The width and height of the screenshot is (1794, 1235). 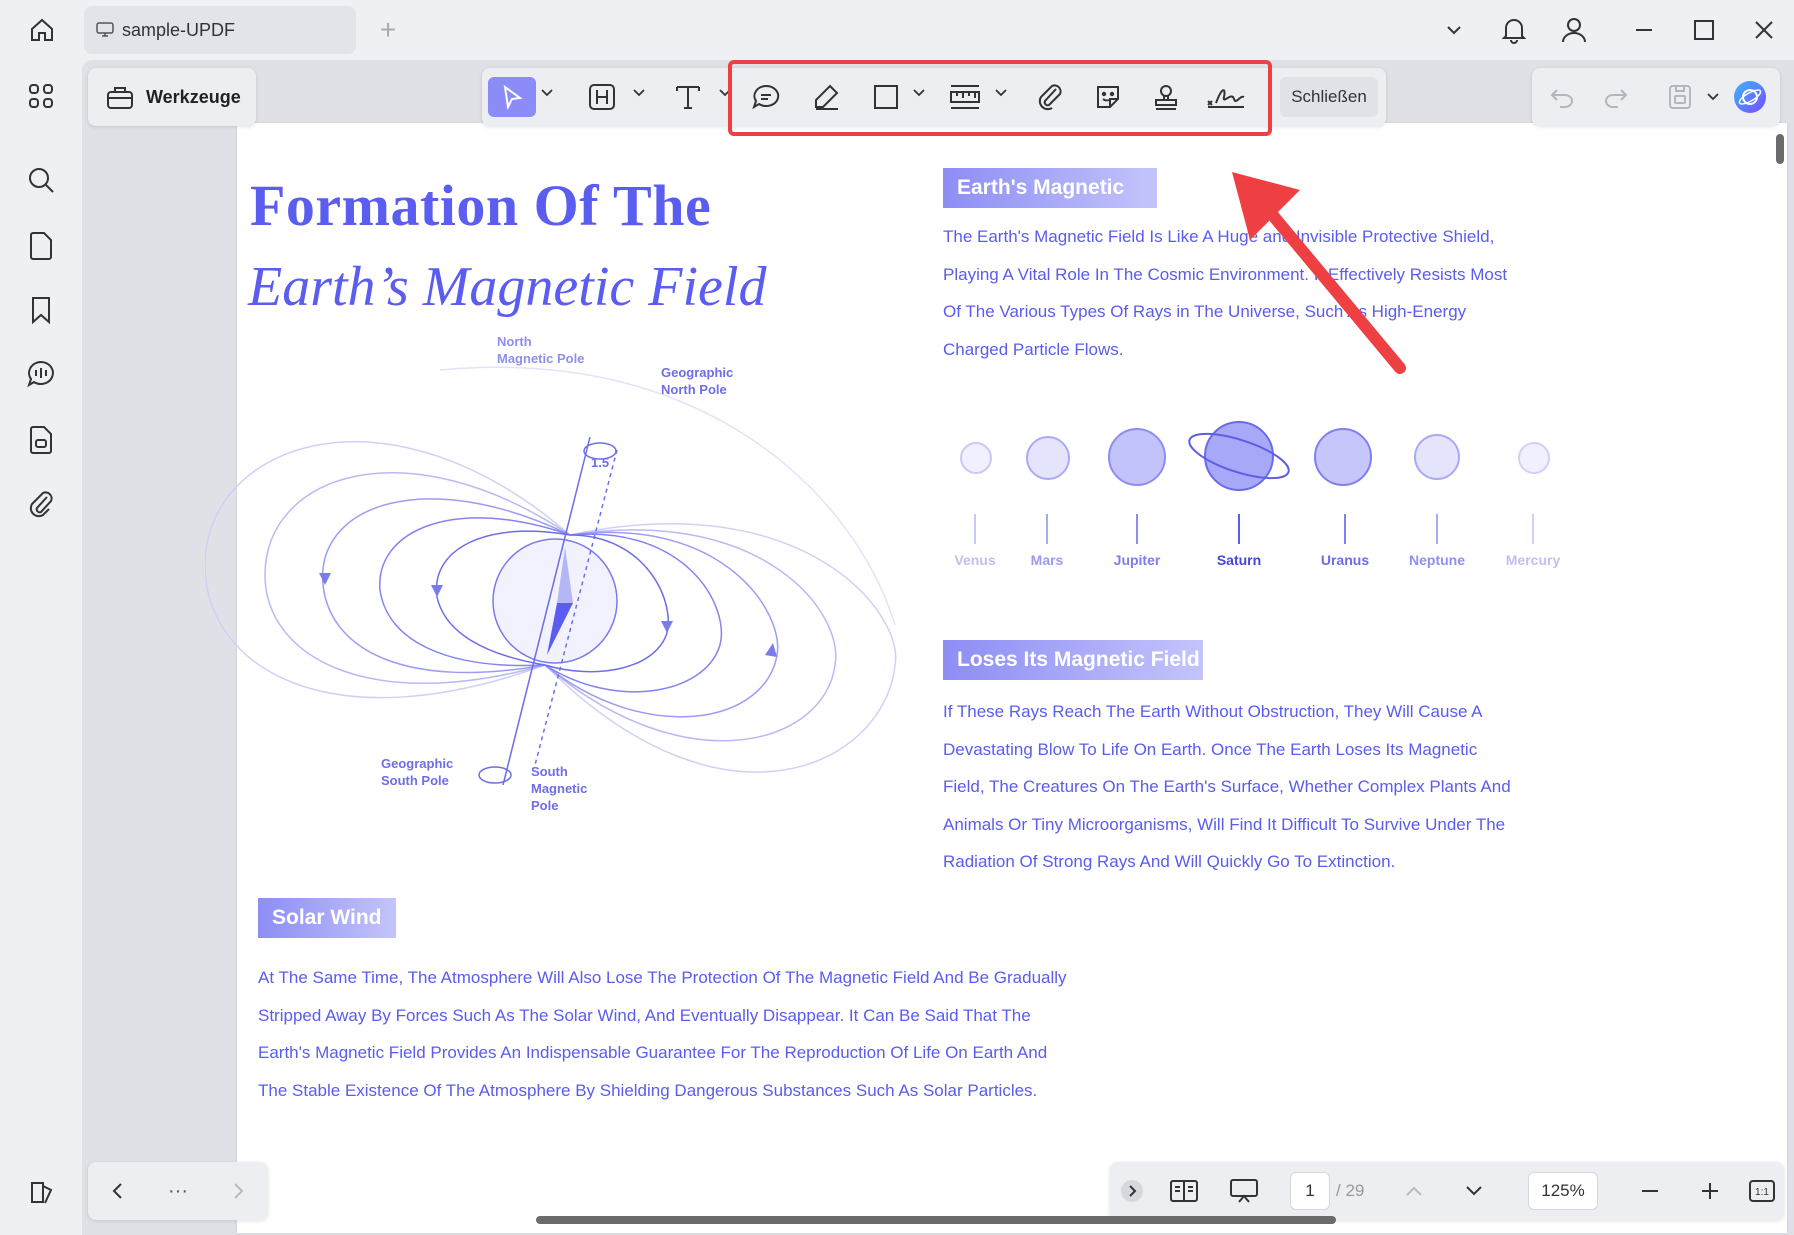 I want to click on maximize-icon, so click(x=1704, y=30).